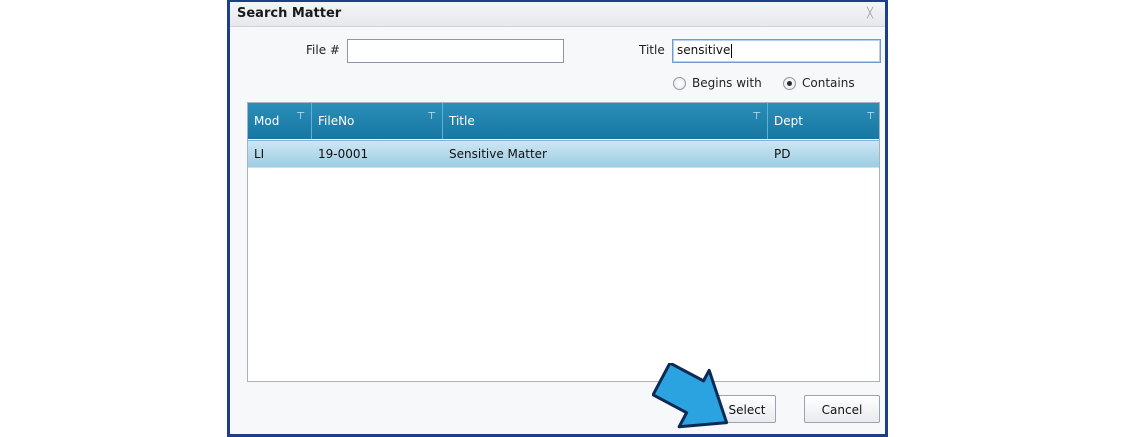 The width and height of the screenshot is (1124, 437). Describe the element at coordinates (727, 83) in the screenshot. I see `radio-begins-with-label: Begins with` at that location.